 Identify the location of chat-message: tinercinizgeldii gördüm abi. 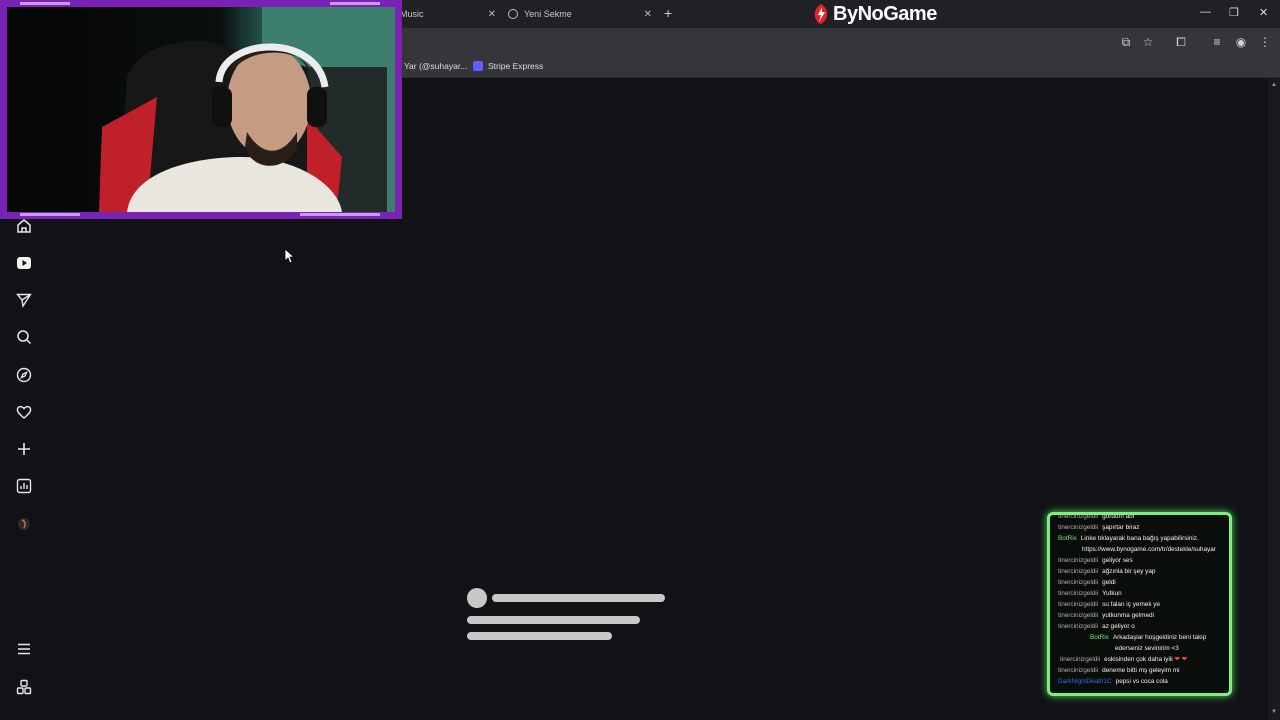
(1143, 517).